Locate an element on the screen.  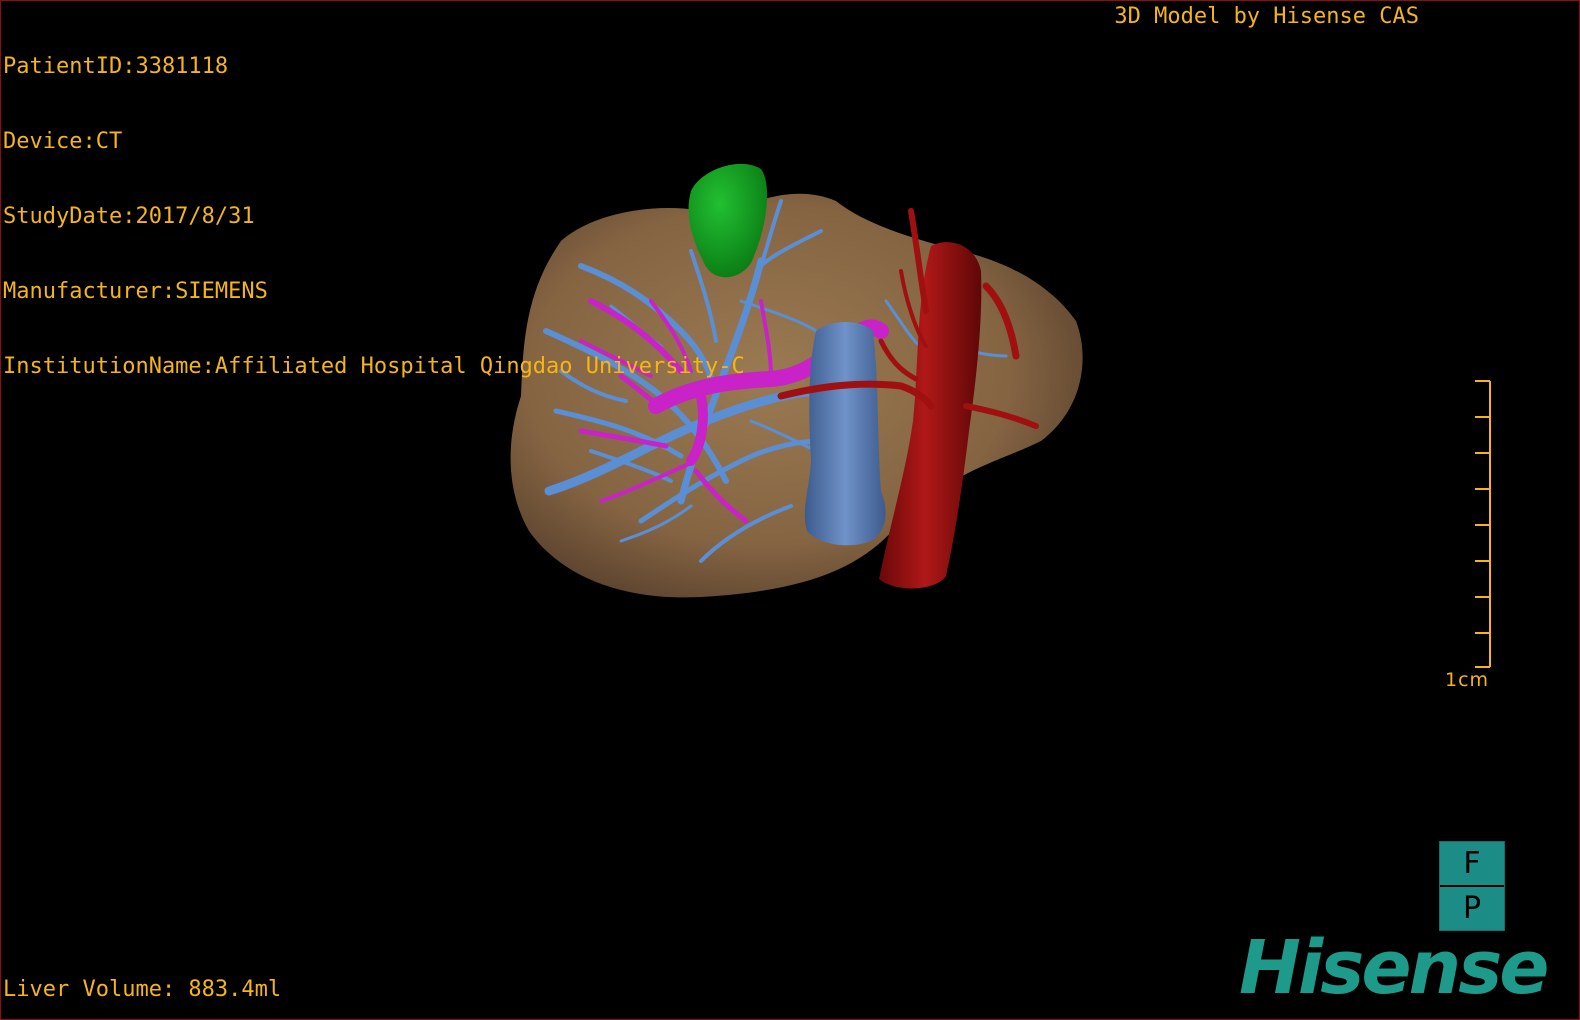
vena-cava-model is located at coordinates (845, 434).